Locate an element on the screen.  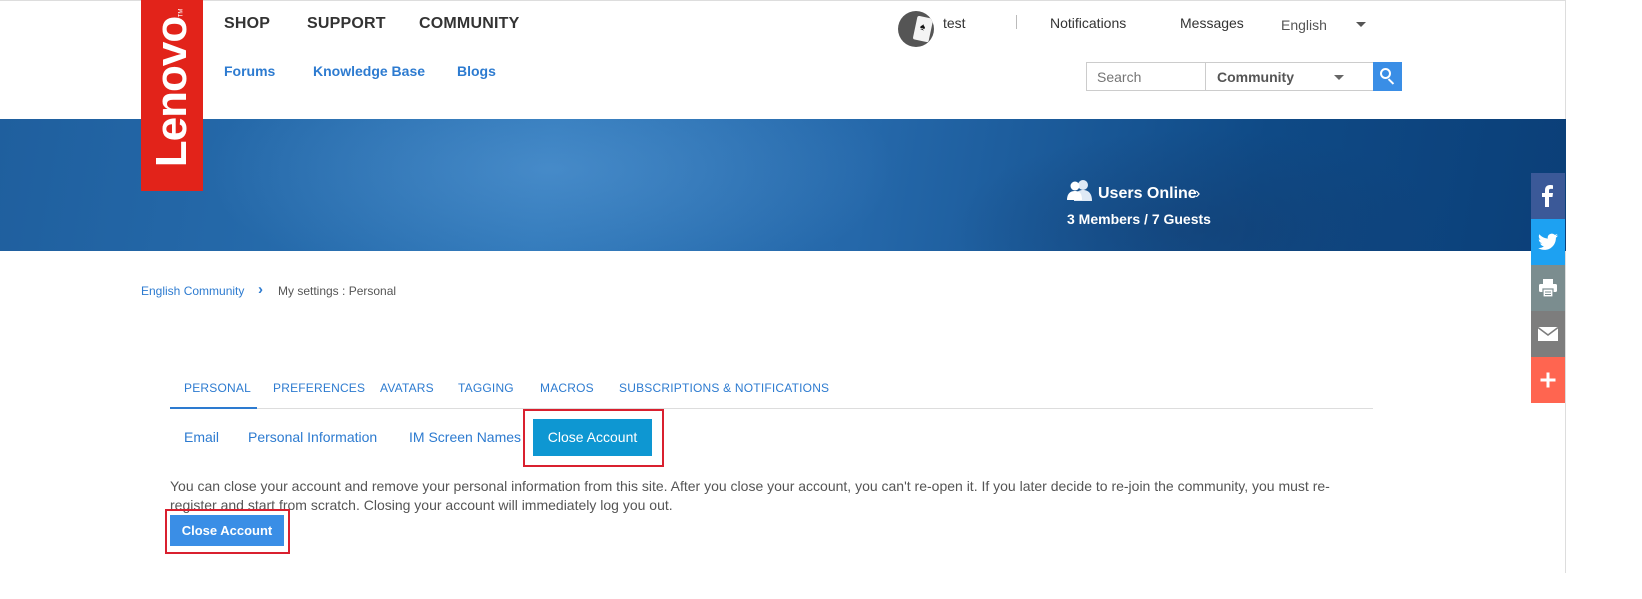
twitter-icon is located at coordinates (1548, 241).